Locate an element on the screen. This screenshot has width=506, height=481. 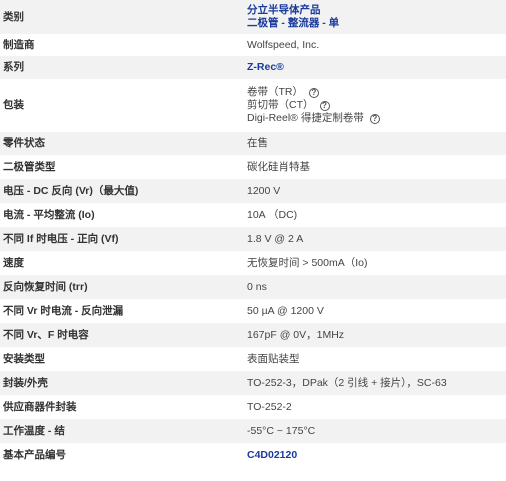
row-diode-type: 二极管类型 碳化硅肖特基 is located at coordinates (253, 167).